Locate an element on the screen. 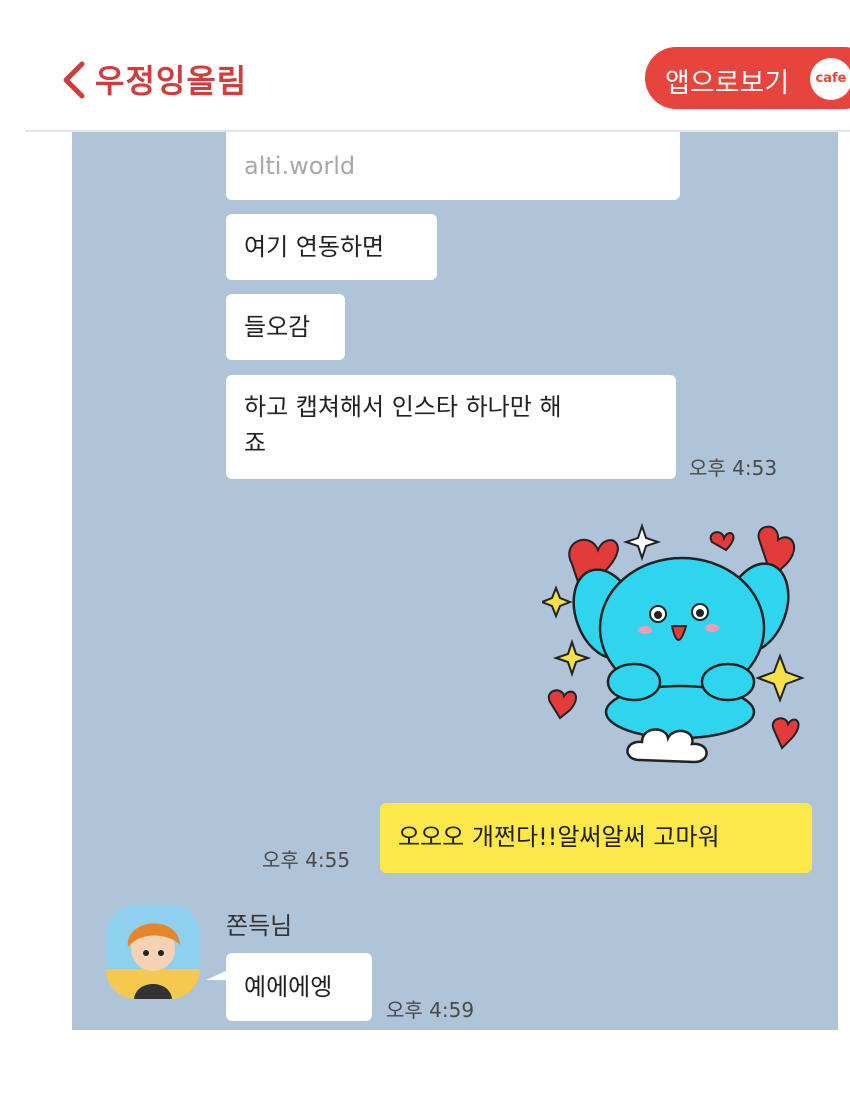  message-bubble: 예에에엥 is located at coordinates (299, 987).